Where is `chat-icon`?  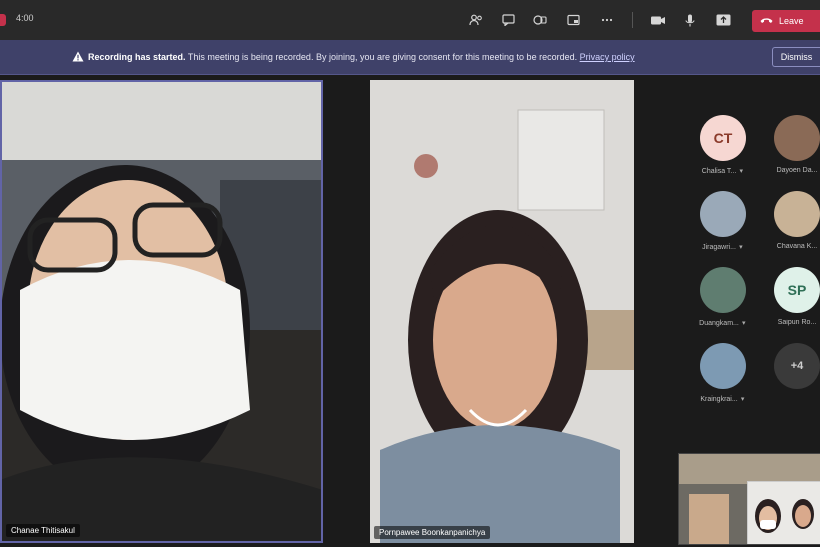 chat-icon is located at coordinates (508, 20).